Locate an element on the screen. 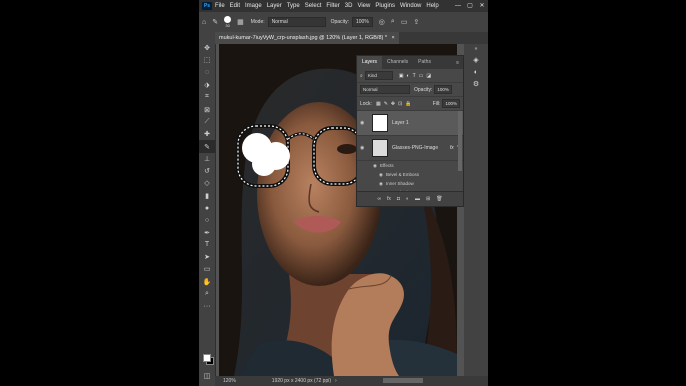  filter-adjust-icon: ◐ is located at coordinates (408, 76).